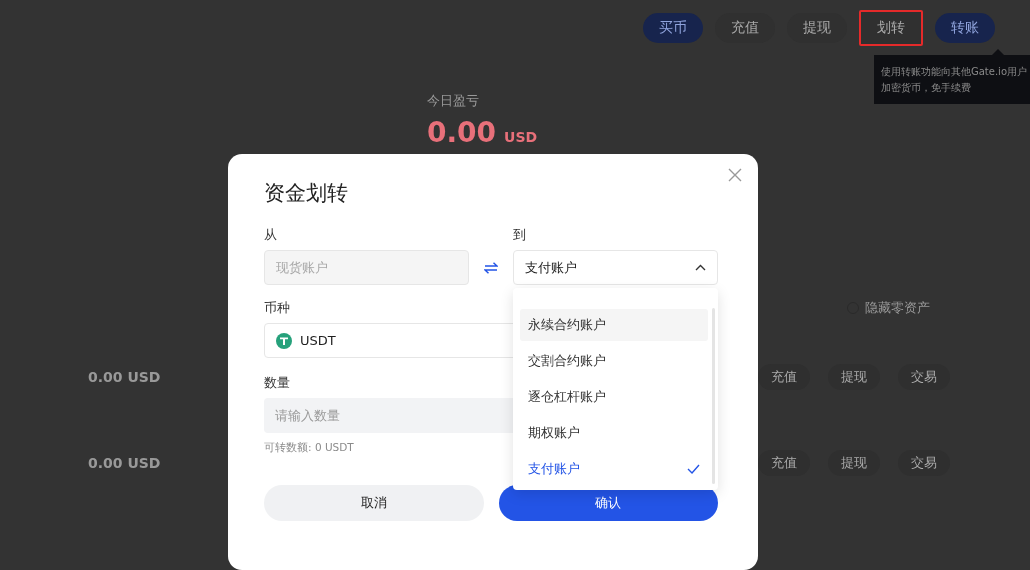 This screenshot has width=1030, height=570. What do you see at coordinates (614, 325) in the screenshot?
I see `dropdown-option: 永续合约账户` at bounding box center [614, 325].